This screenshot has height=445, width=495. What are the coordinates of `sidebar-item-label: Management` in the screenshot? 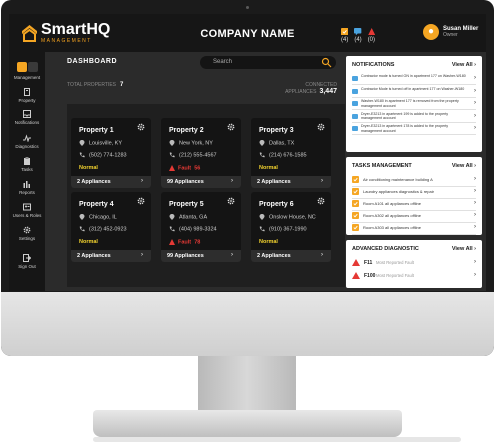 It's located at (27, 77).